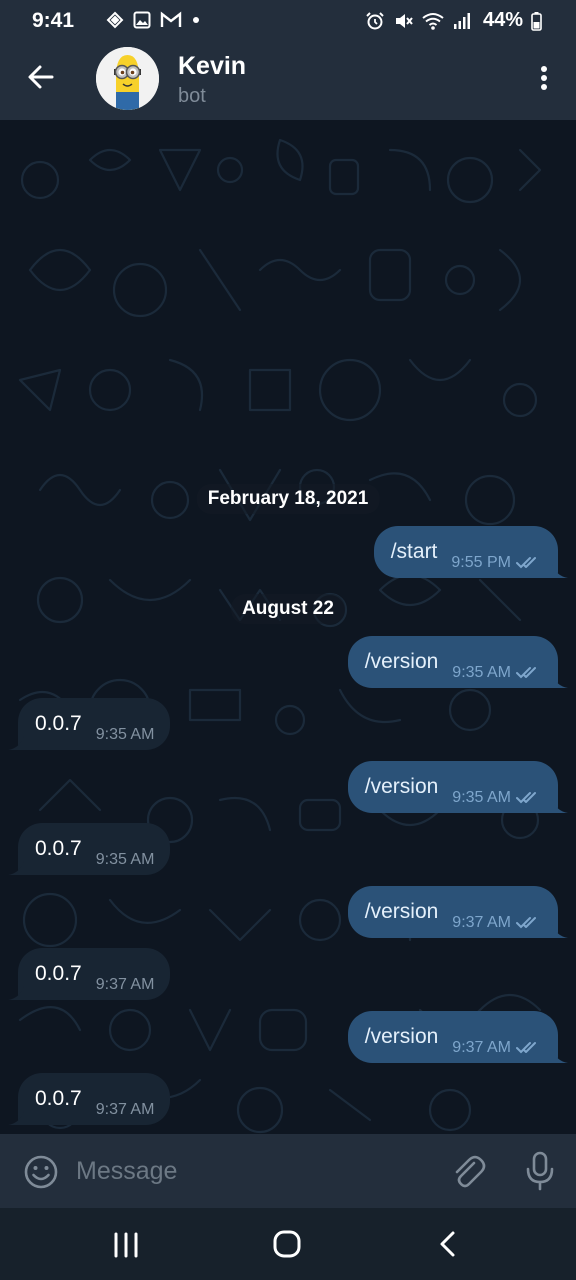  I want to click on alarm-icon, so click(375, 20).